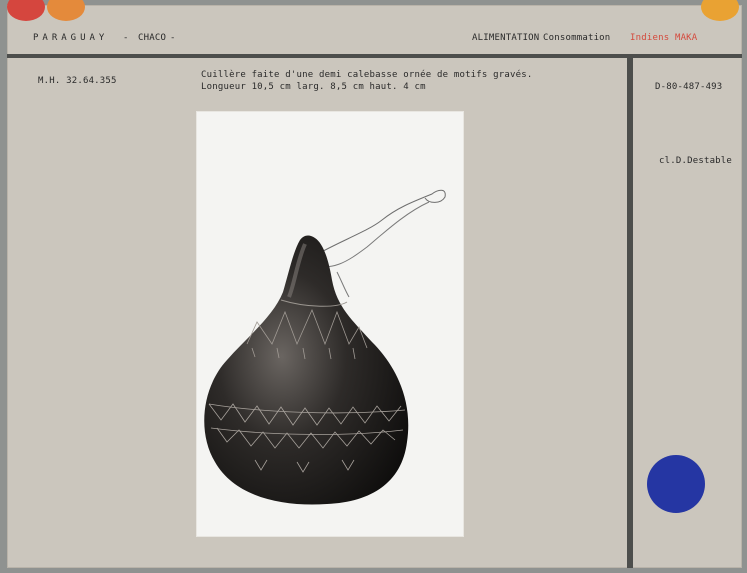  I want to click on orange-tab-marker, so click(66, 10).